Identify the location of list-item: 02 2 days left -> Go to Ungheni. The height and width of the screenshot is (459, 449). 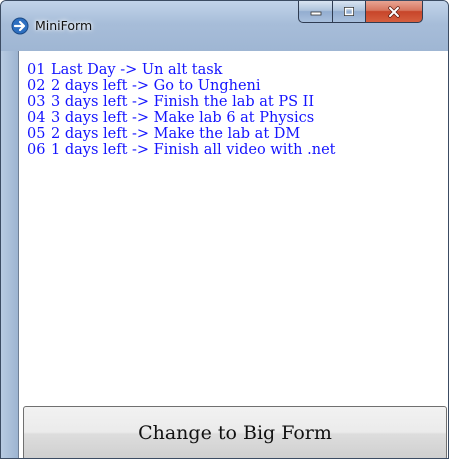
(181, 86).